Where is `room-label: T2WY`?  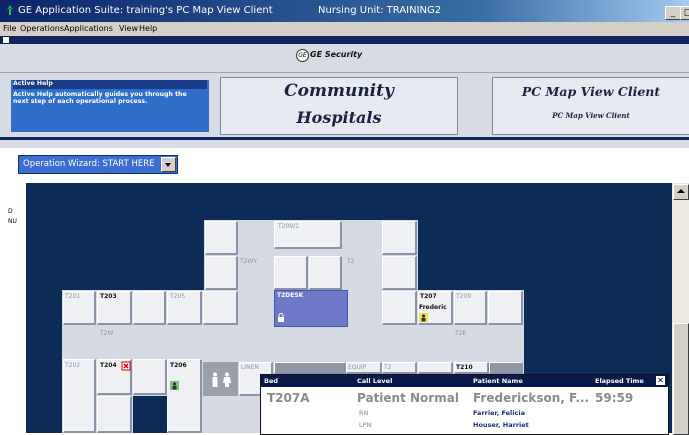
room-label: T2WY is located at coordinates (249, 261).